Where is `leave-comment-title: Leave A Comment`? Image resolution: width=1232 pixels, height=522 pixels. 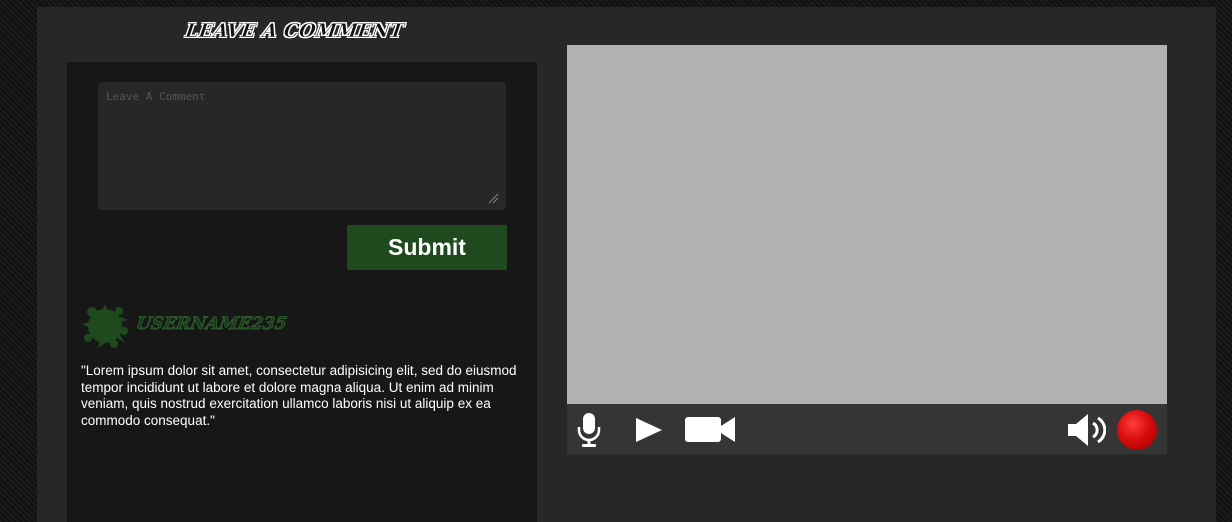 leave-comment-title: Leave A Comment is located at coordinates (295, 31).